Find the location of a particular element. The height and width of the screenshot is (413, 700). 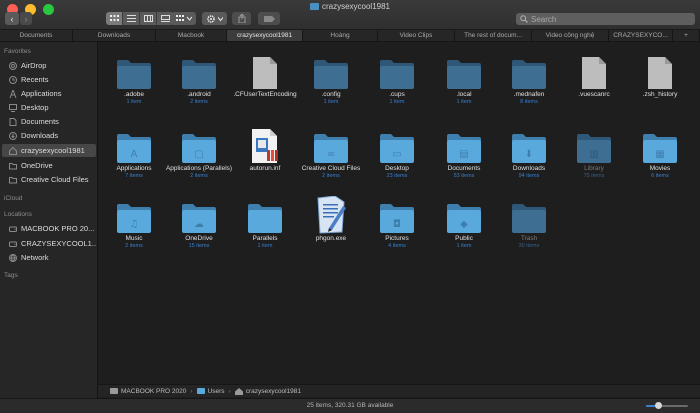

file-item: .local 1 item is located at coordinates (464, 77).